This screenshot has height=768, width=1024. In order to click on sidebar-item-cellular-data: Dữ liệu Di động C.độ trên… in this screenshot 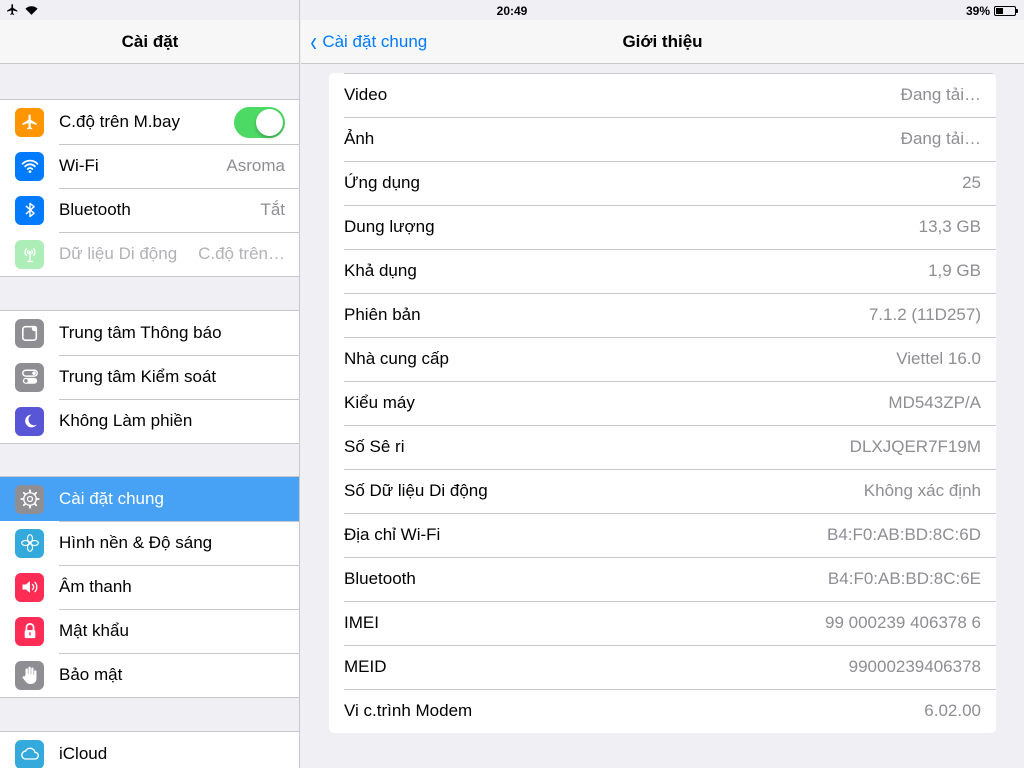, I will do `click(149, 254)`.